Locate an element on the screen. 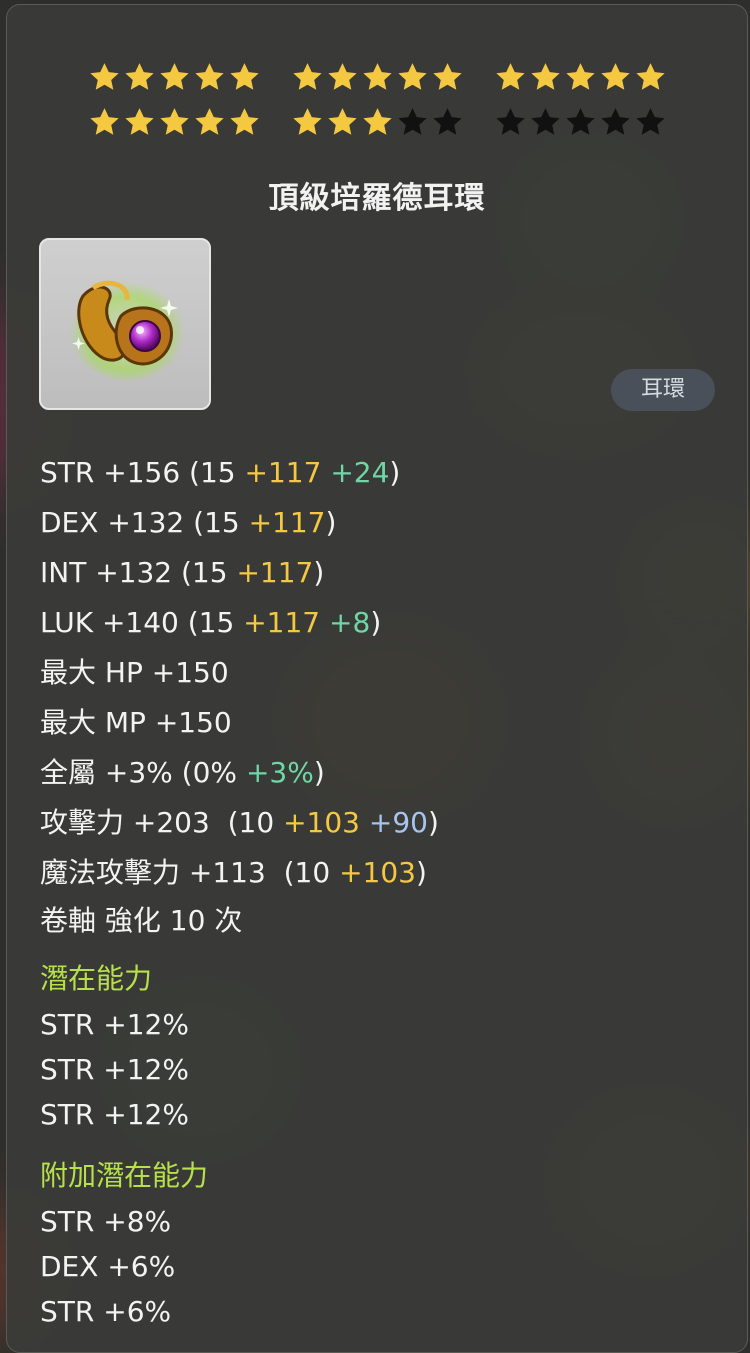  stat-segment: LUK +140 (15 is located at coordinates (142, 622).